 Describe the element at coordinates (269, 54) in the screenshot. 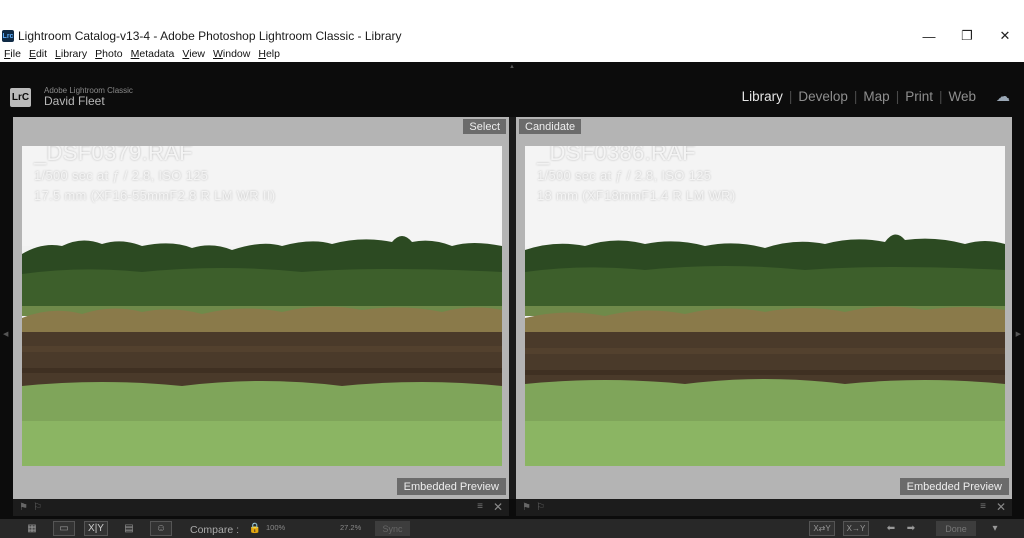

I see `menu-help: Help` at that location.